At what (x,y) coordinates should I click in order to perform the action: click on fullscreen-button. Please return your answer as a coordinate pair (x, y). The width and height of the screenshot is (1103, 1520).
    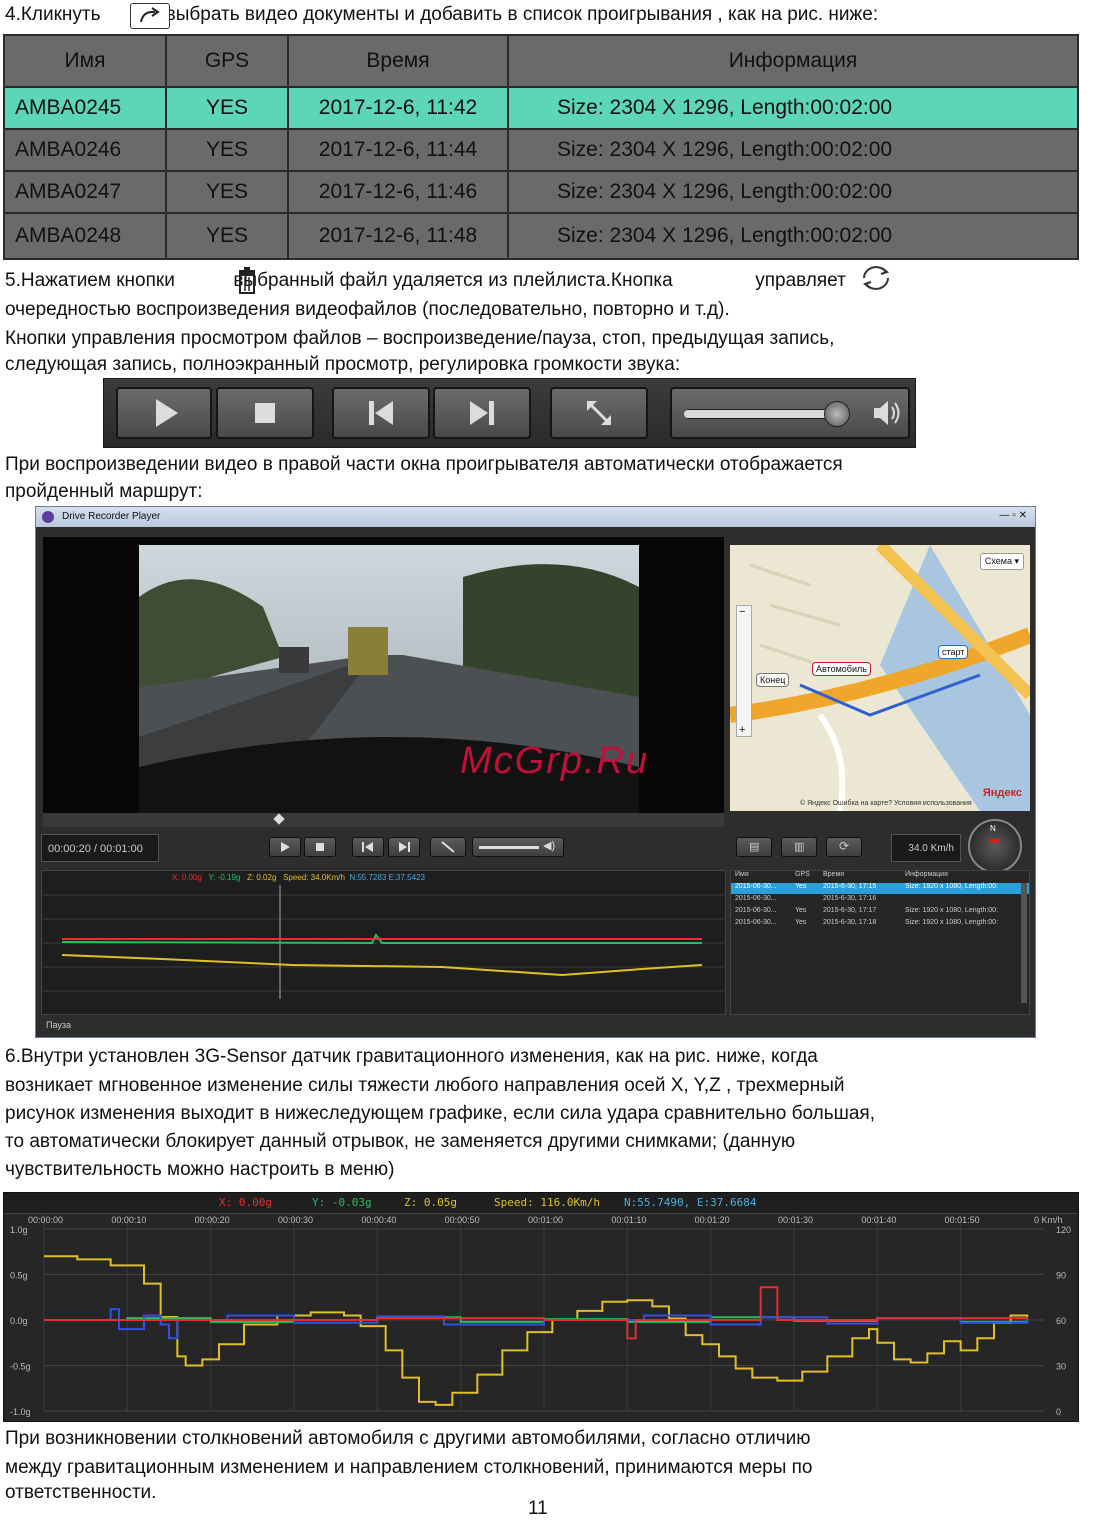
    Looking at the image, I should click on (599, 413).